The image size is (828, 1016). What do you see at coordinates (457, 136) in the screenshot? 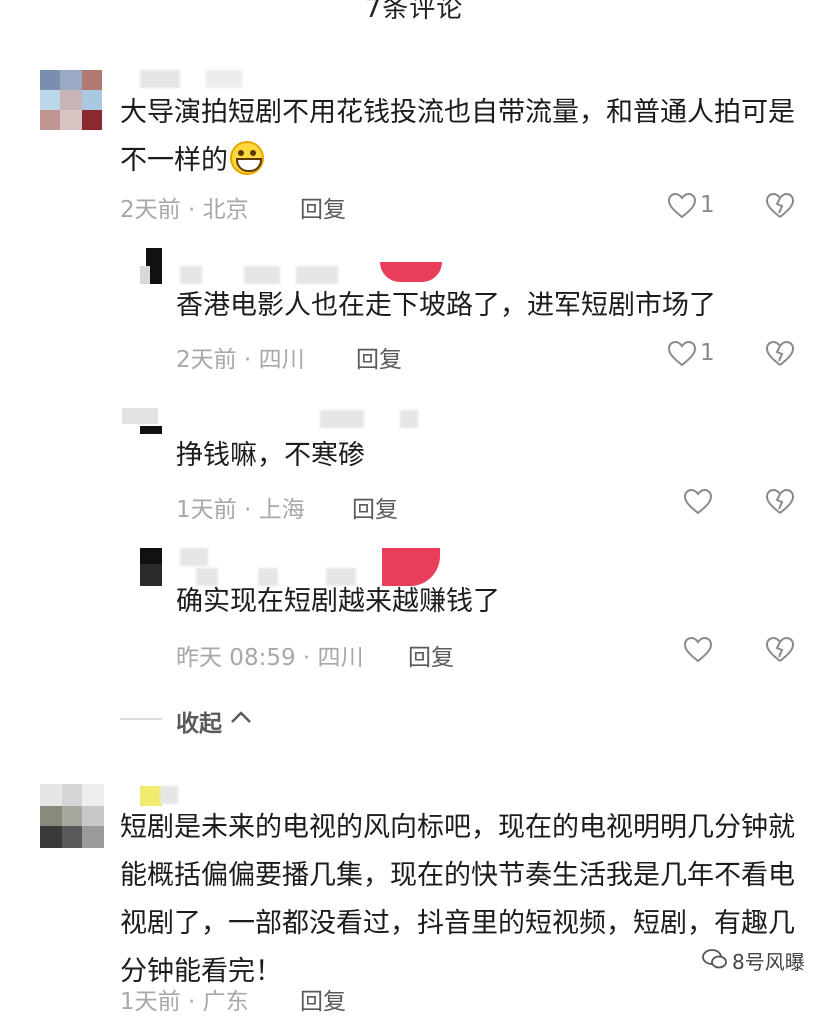
I see `comment-text: 大导演拍短剧不用花钱投流也自带流量，和普通人拍可是不一样的` at bounding box center [457, 136].